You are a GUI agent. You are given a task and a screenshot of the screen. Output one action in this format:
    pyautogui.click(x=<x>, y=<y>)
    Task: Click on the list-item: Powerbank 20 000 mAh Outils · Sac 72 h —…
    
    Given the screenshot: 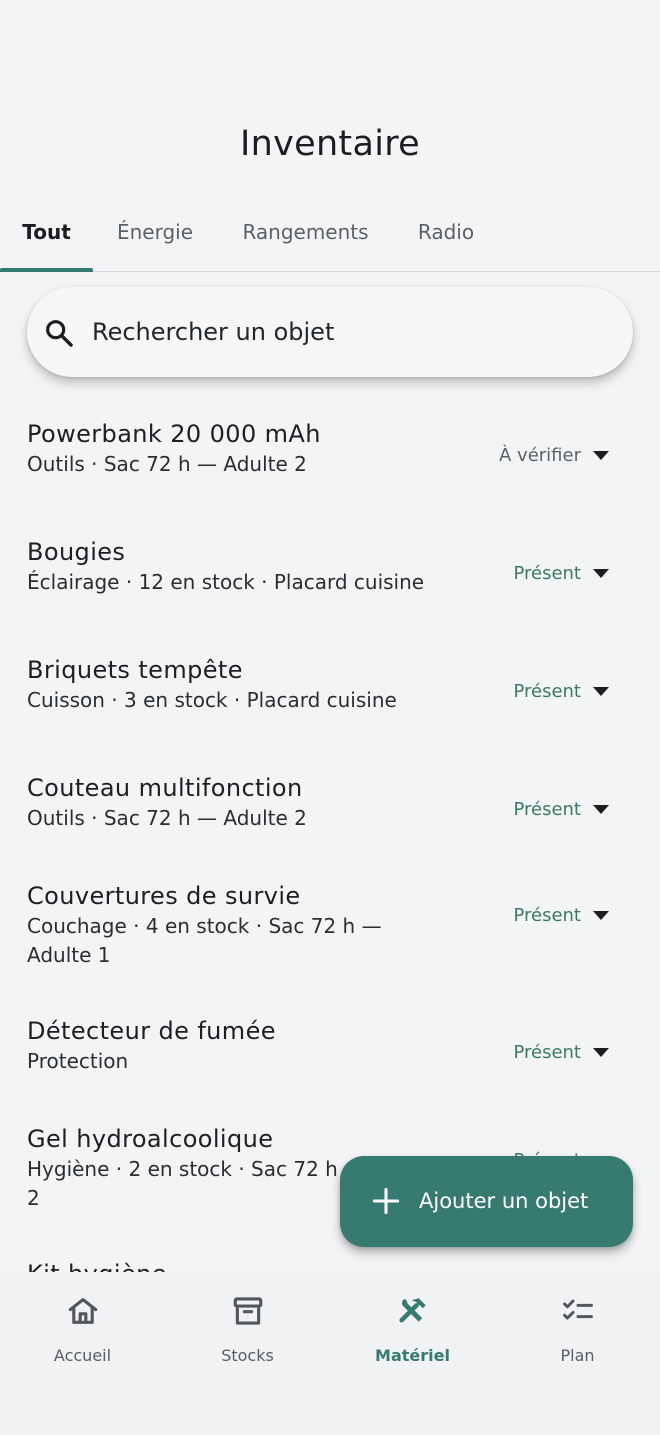 What is the action you would take?
    pyautogui.click(x=330, y=448)
    